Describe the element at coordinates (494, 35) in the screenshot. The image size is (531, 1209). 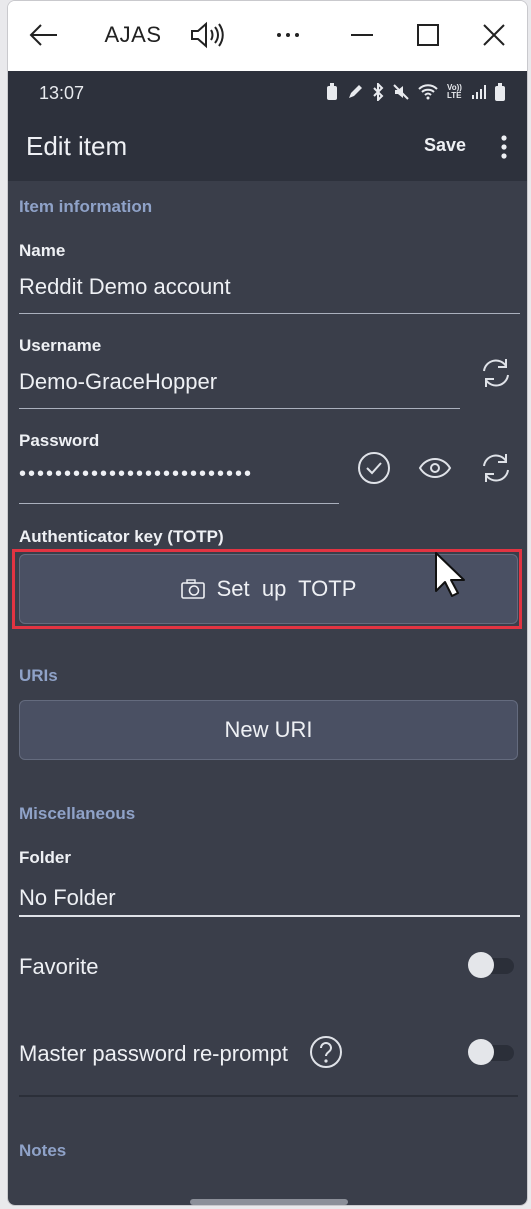
I see `close-icon` at that location.